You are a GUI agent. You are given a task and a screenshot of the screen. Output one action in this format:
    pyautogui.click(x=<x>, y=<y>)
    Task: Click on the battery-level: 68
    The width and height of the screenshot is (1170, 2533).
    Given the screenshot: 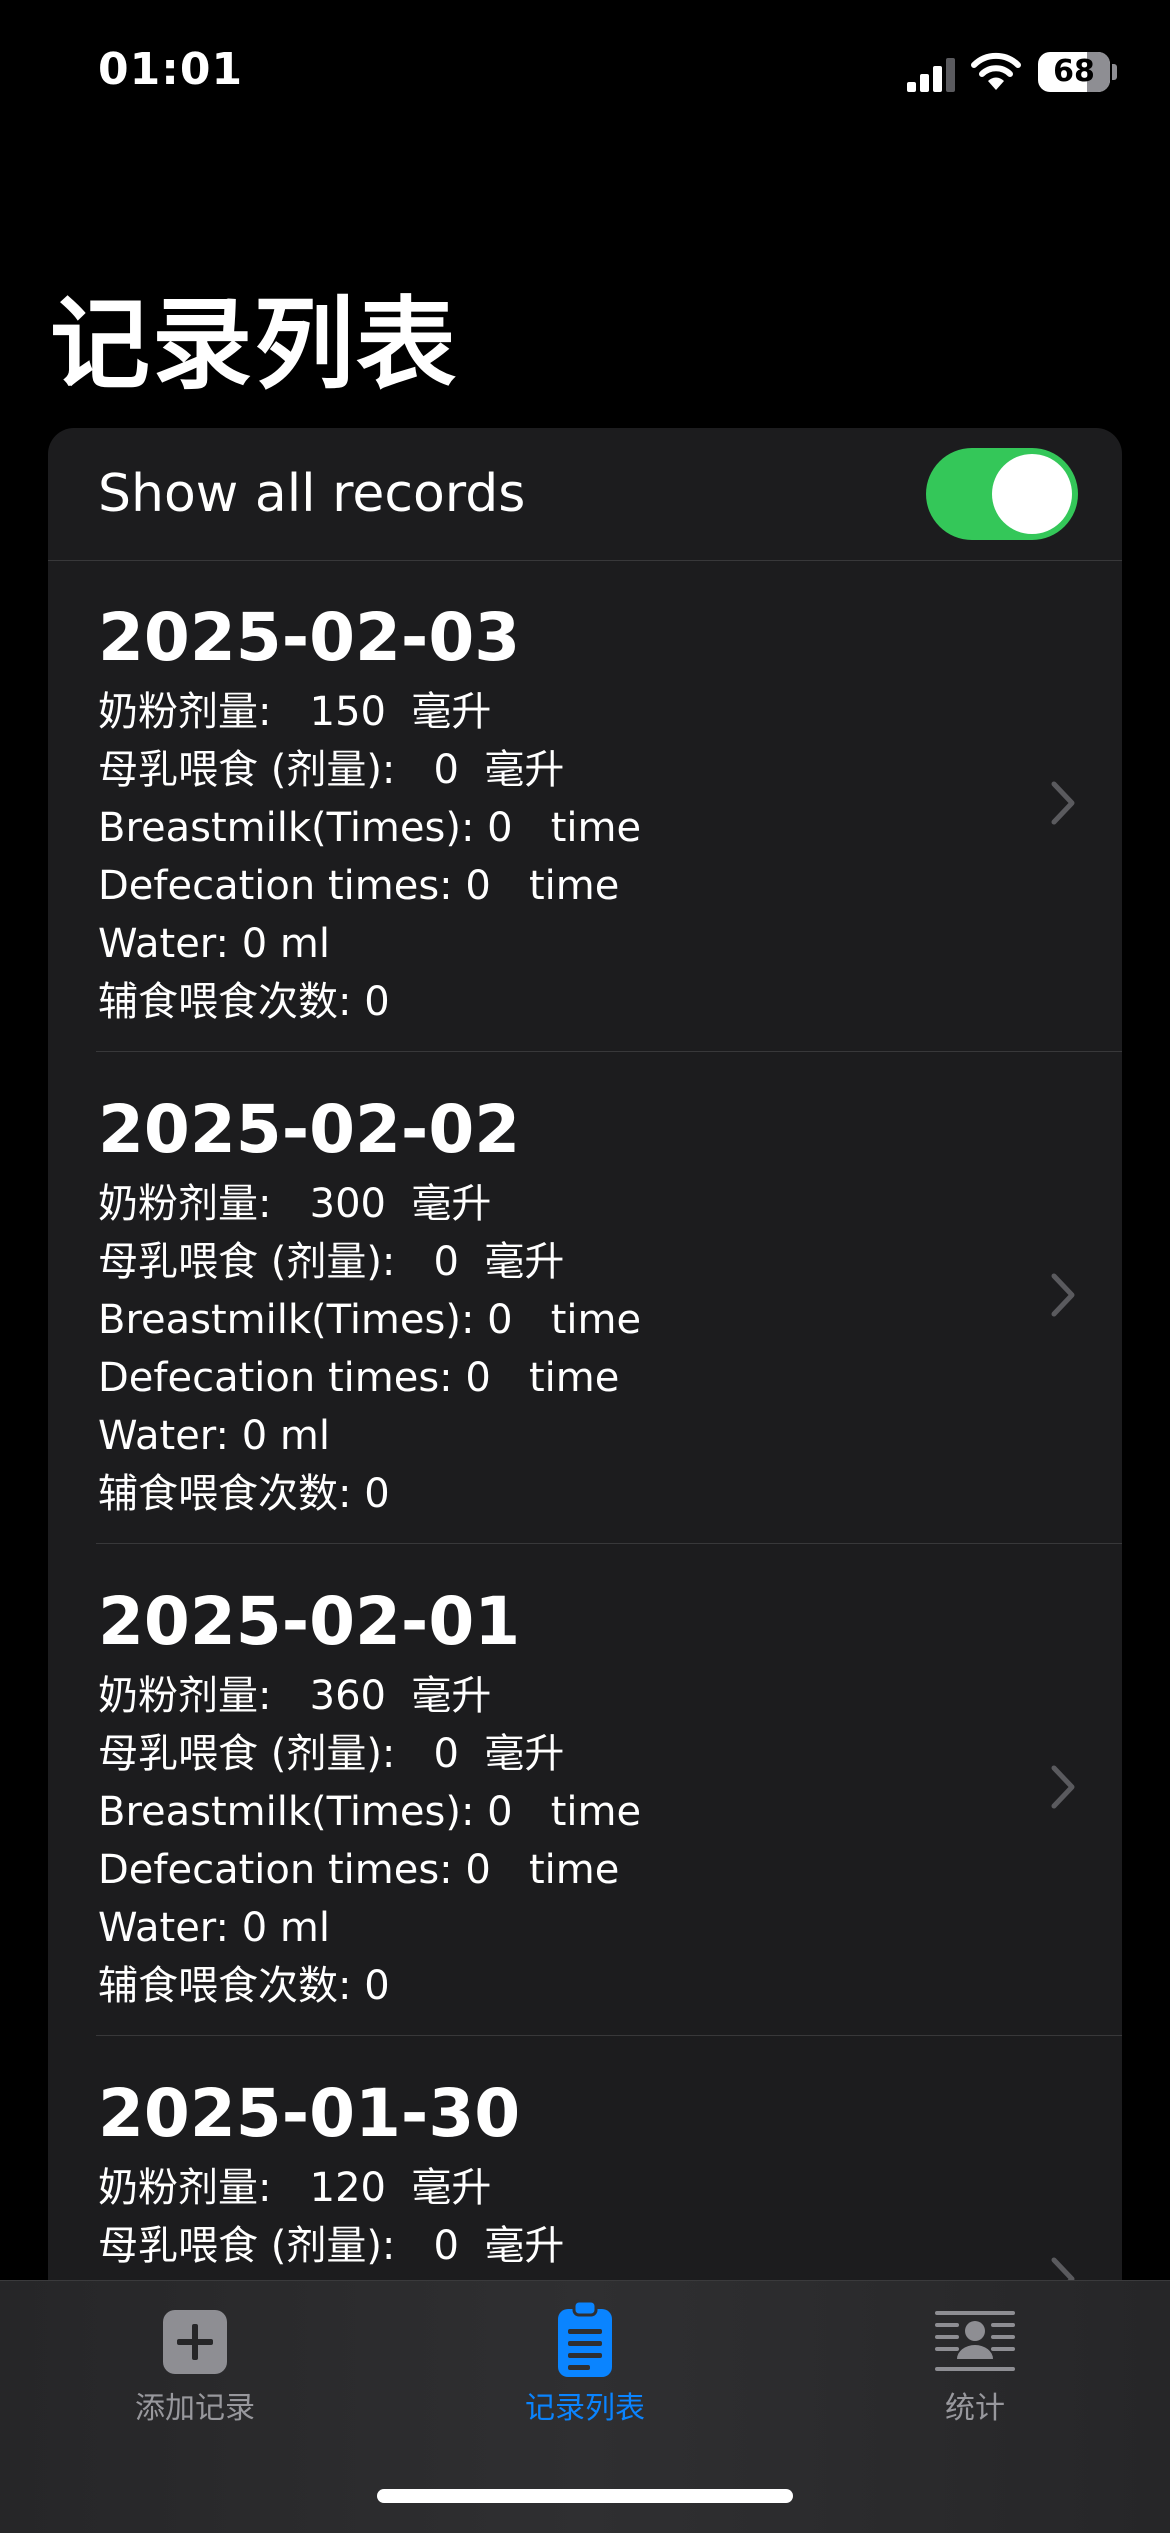 What is the action you would take?
    pyautogui.click(x=1074, y=71)
    